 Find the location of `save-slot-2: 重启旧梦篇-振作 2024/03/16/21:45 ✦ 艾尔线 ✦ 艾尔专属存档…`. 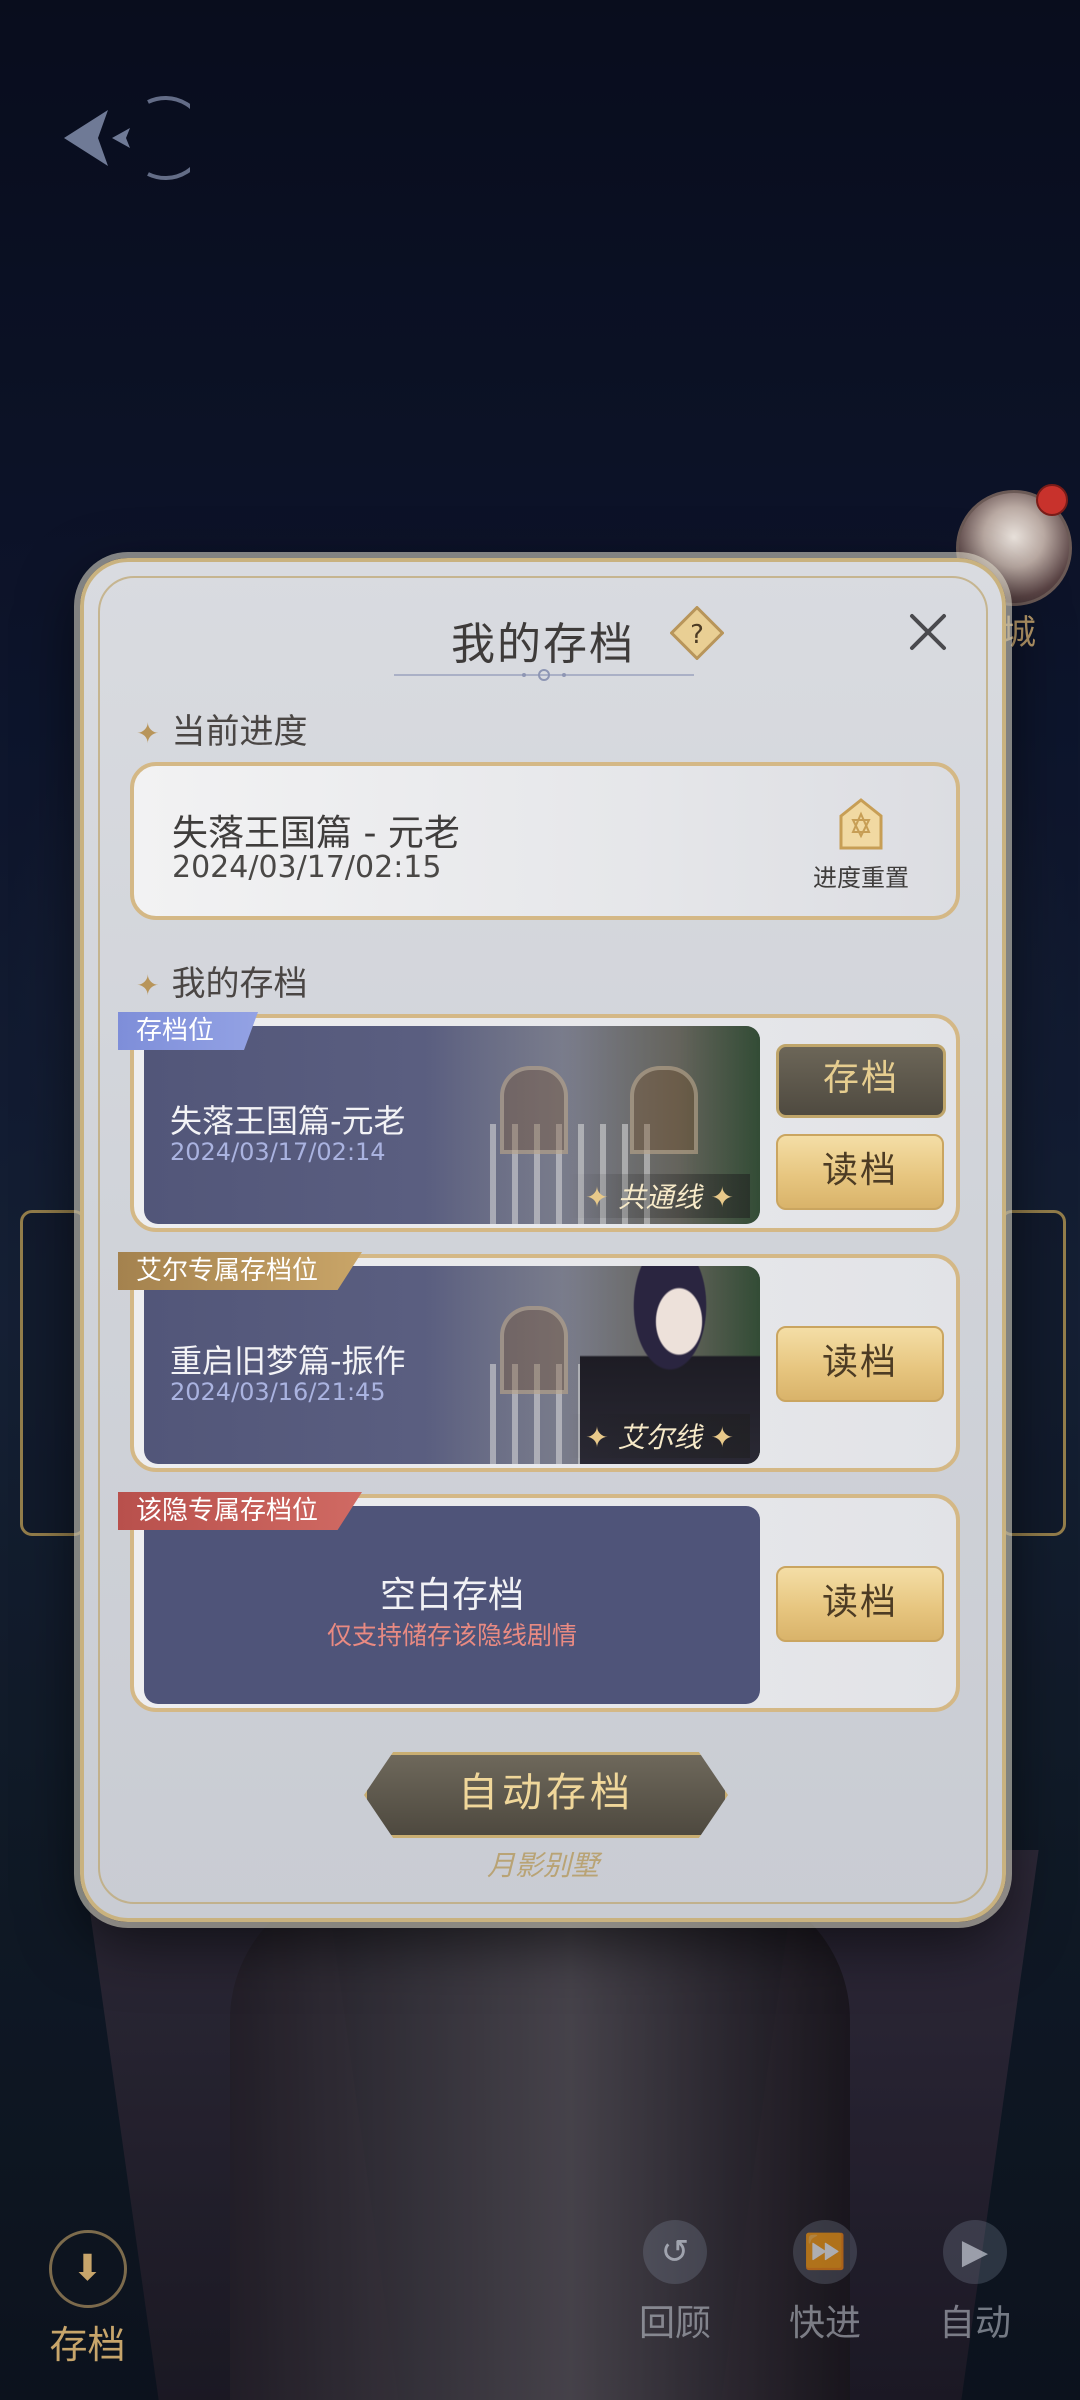

save-slot-2: 重启旧梦篇-振作 2024/03/16/21:45 ✦ 艾尔线 ✦ 艾尔专属存档… is located at coordinates (539, 1362).